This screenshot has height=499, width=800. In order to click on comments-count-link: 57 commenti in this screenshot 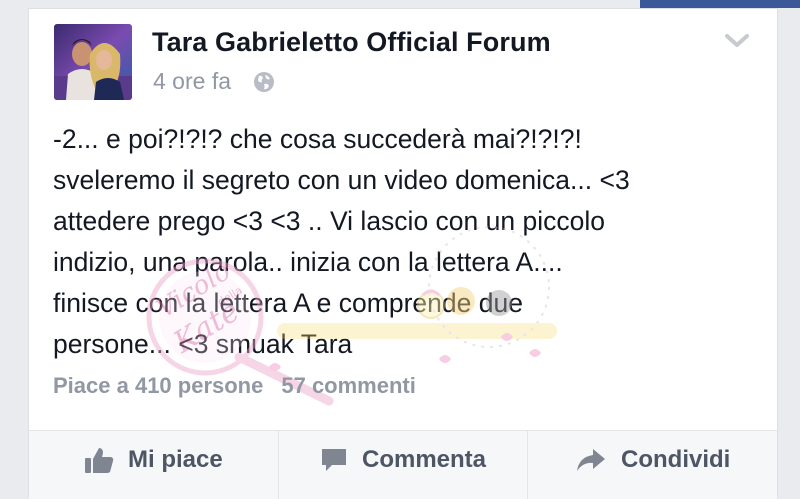, I will do `click(348, 386)`.